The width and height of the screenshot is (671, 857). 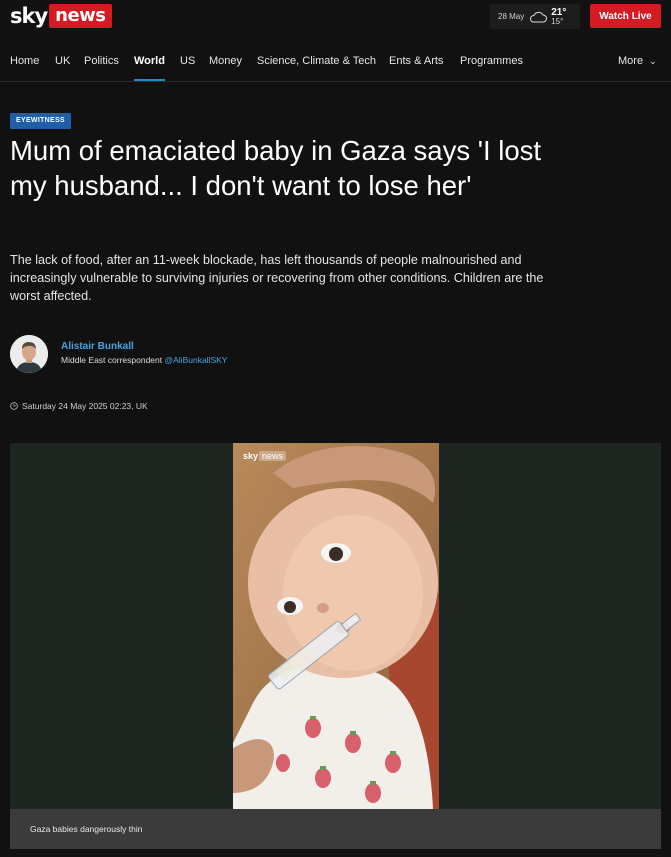 What do you see at coordinates (86, 829) in the screenshot?
I see `caption-text: Gaza babies dangerously thin` at bounding box center [86, 829].